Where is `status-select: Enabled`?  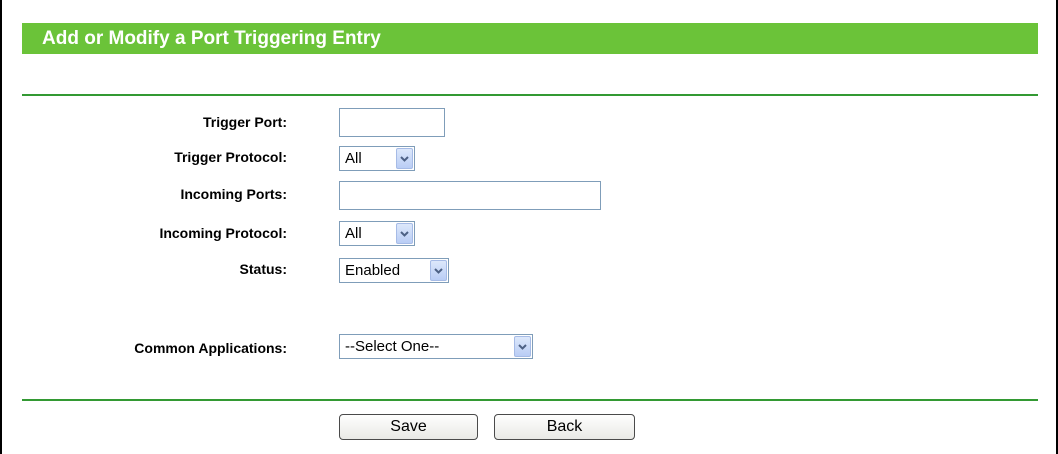 status-select: Enabled is located at coordinates (394, 270).